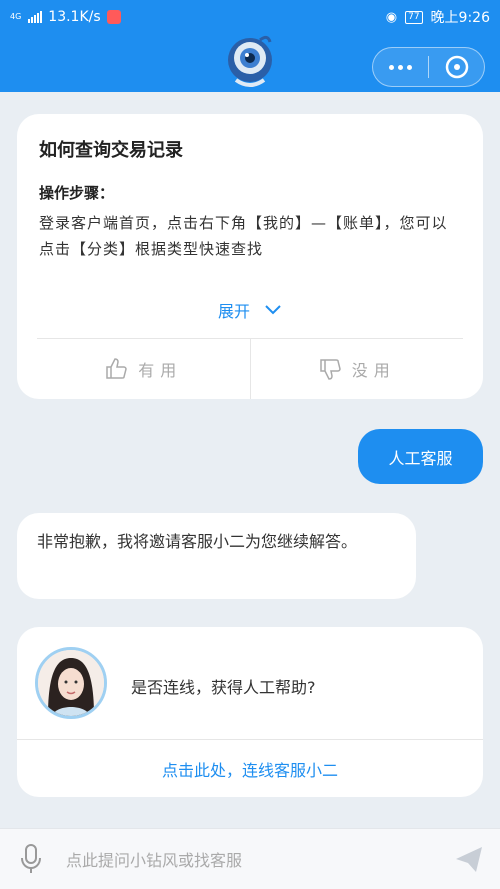 Image resolution: width=500 pixels, height=889 pixels. Describe the element at coordinates (111, 150) in the screenshot. I see `faq-title: 如何查询交易记录` at that location.